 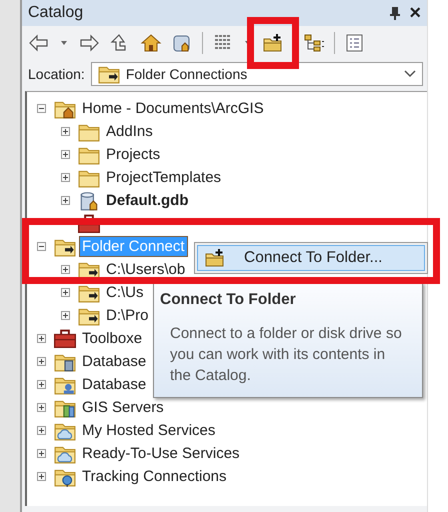 What do you see at coordinates (89, 43) in the screenshot?
I see `forward-arrow-icon` at bounding box center [89, 43].